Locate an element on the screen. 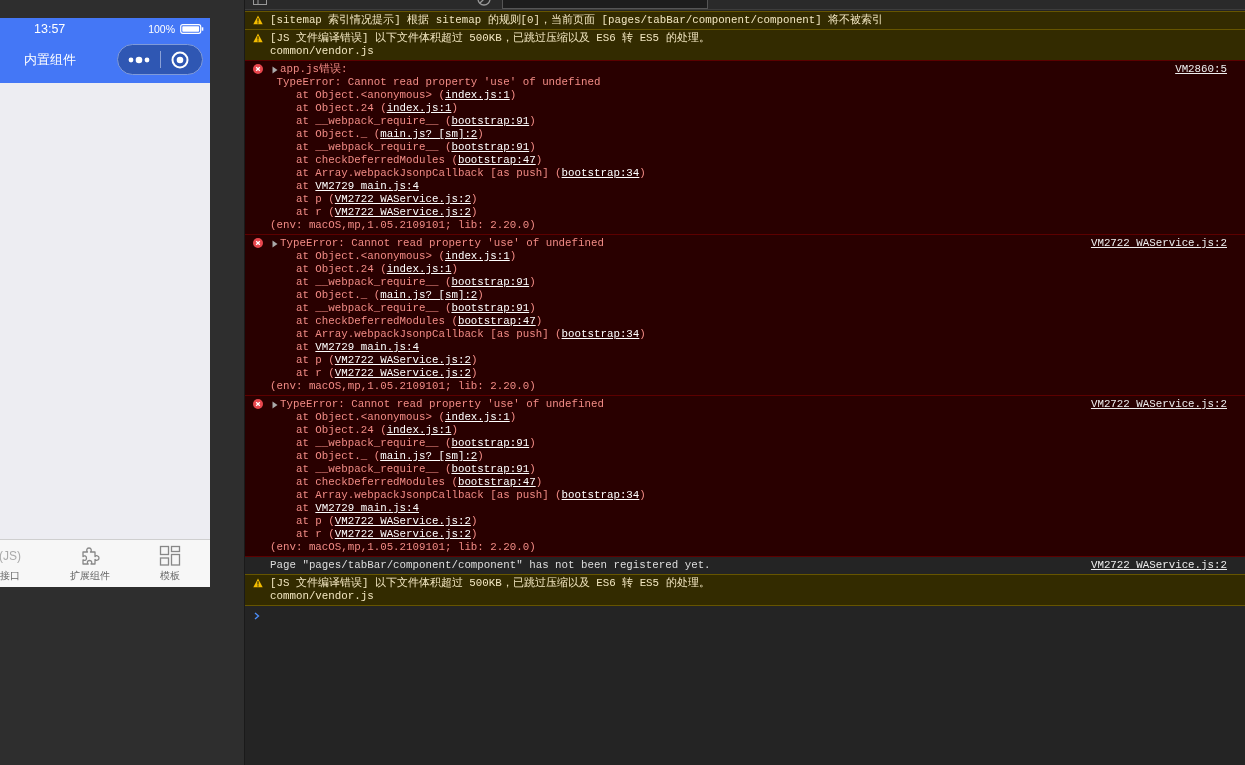  status-time: 13:57 is located at coordinates (50, 29).